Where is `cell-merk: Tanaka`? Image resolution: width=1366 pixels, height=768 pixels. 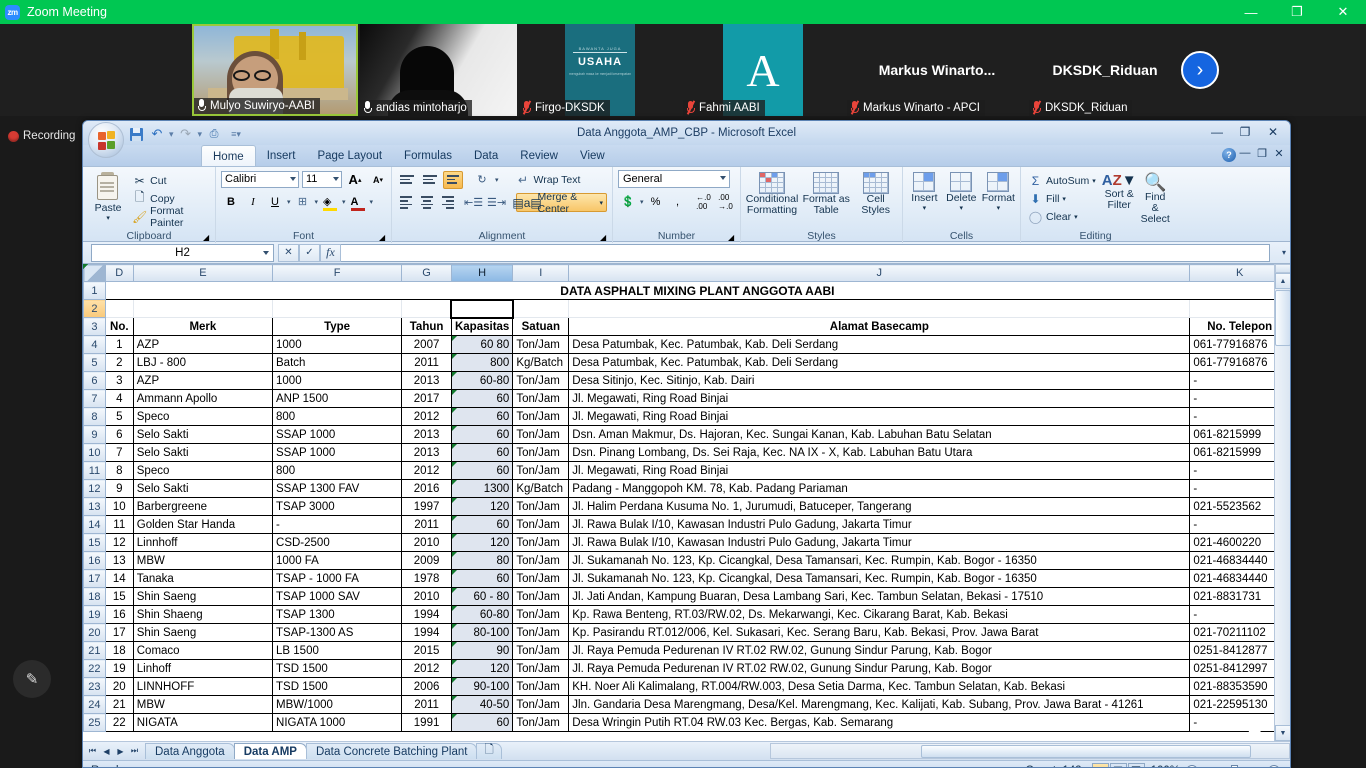
cell-merk: Tanaka is located at coordinates (203, 578).